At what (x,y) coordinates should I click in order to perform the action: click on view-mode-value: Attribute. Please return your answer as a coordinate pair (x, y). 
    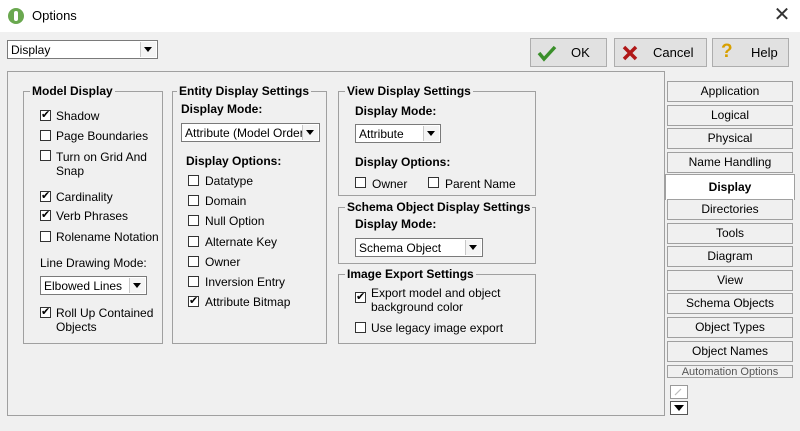
    Looking at the image, I should click on (381, 134).